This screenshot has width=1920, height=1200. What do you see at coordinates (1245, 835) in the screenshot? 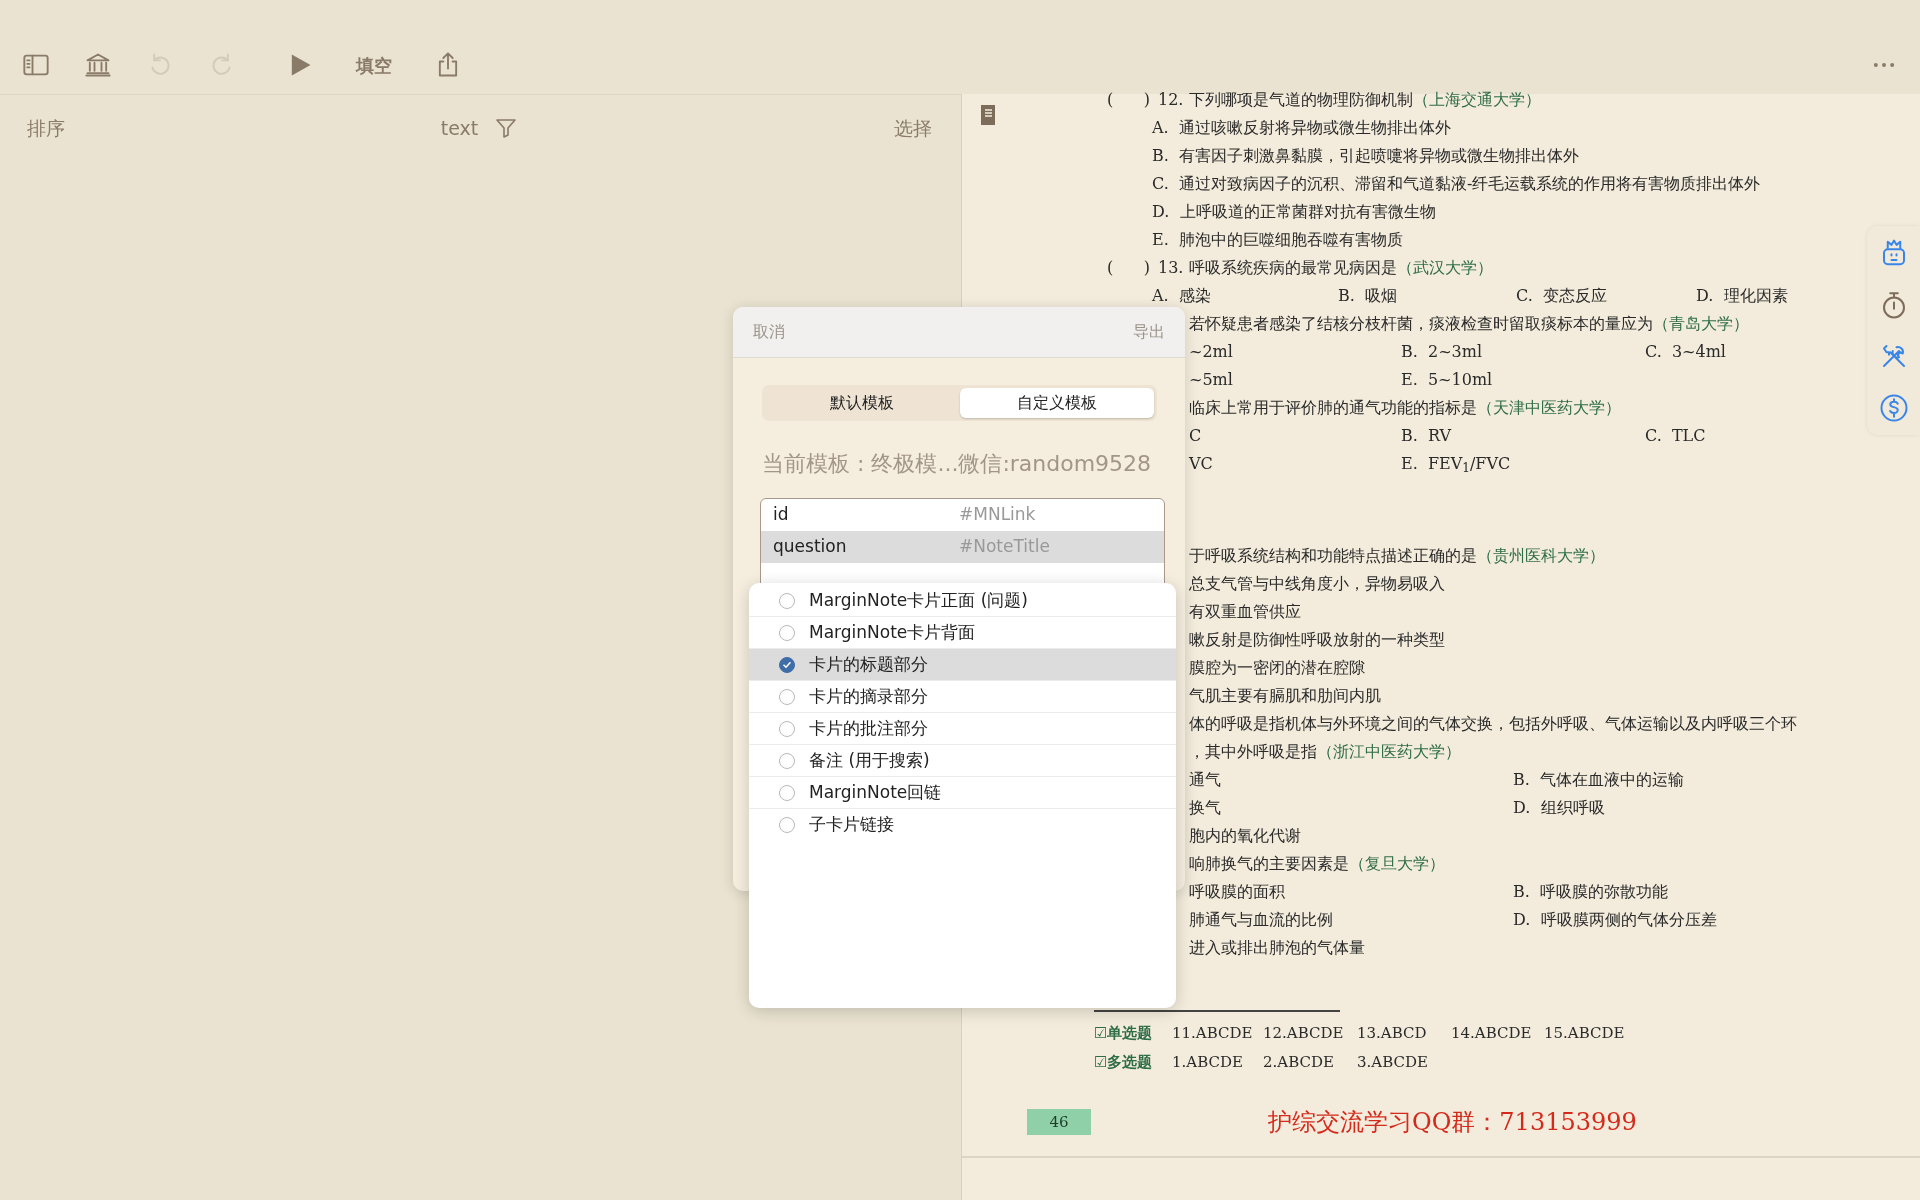
I see `question-text: 胞内的氧化代谢` at bounding box center [1245, 835].